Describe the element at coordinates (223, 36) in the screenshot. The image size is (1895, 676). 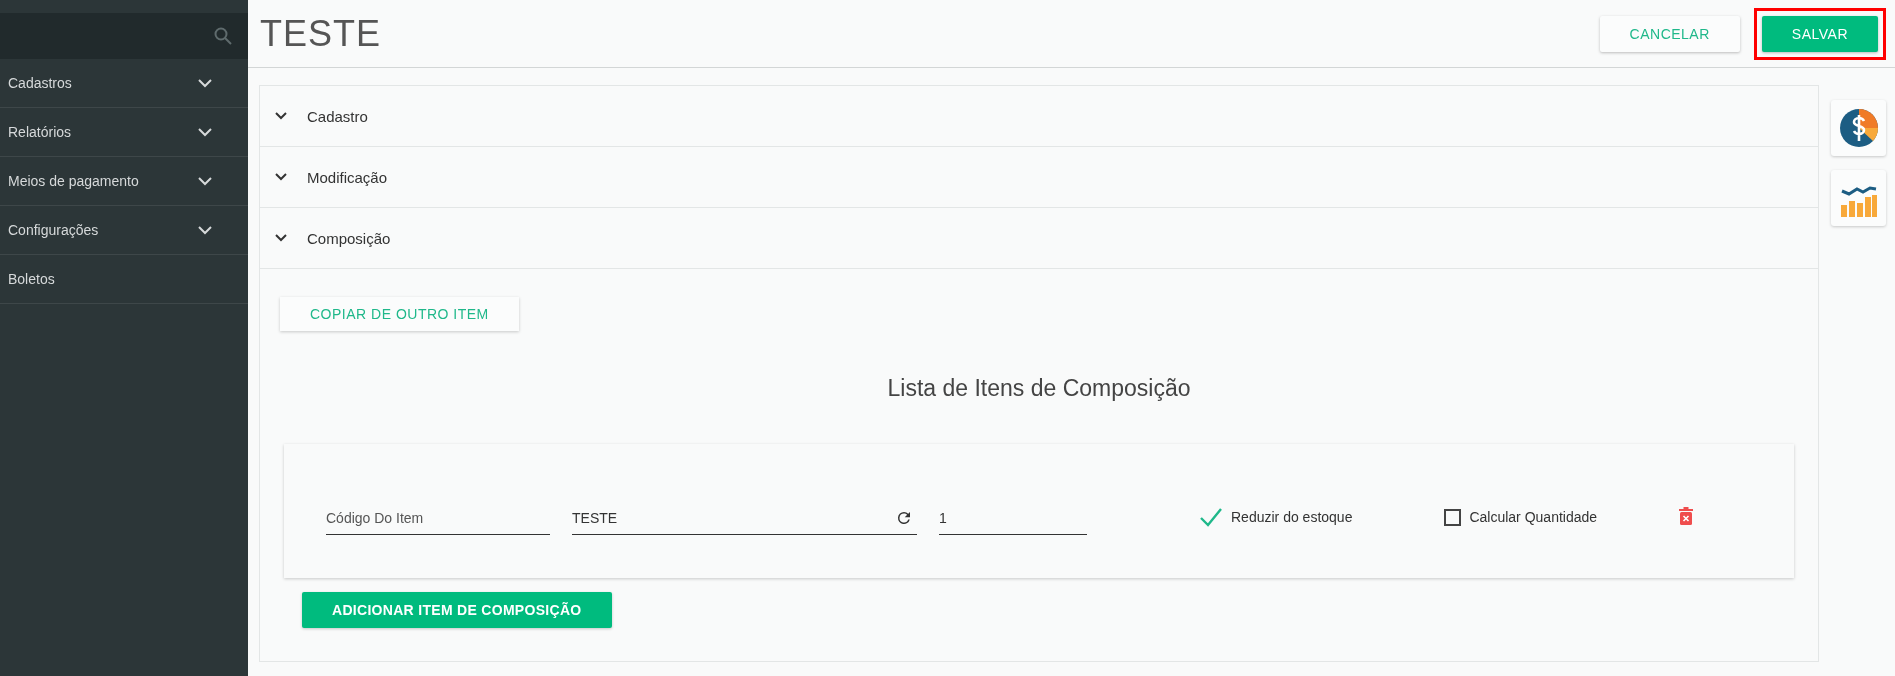
I see `search-icon` at that location.